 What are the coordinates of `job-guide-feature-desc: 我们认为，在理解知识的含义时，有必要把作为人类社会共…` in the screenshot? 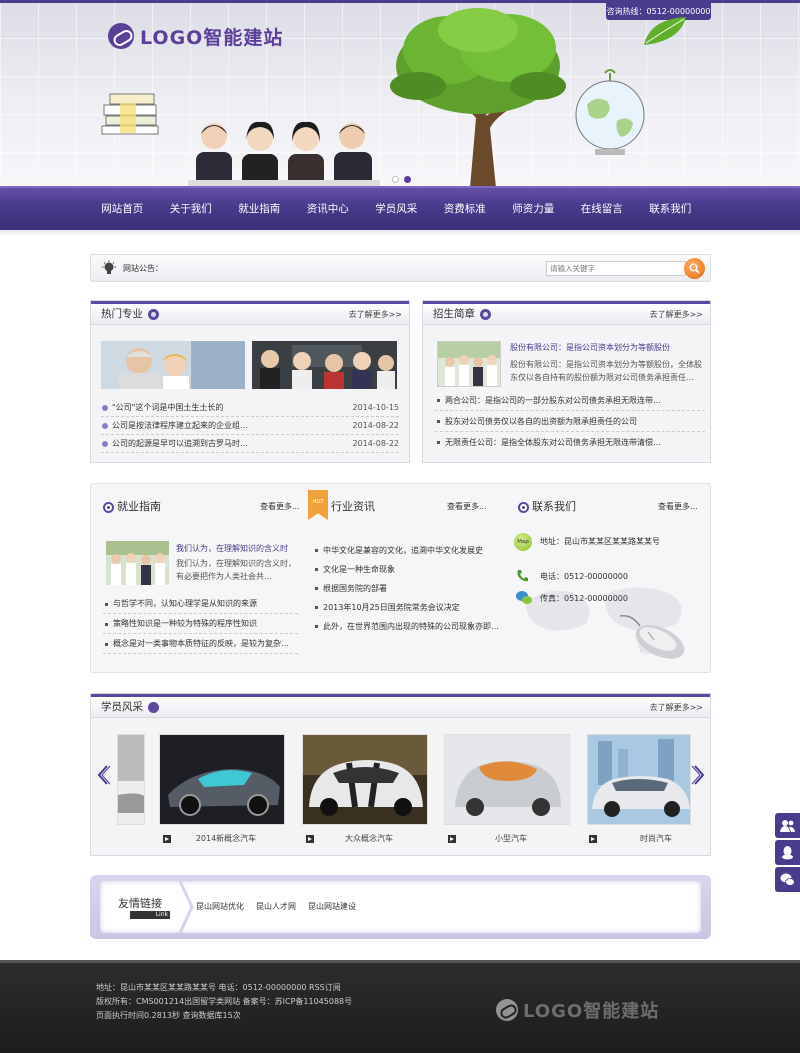 It's located at (236, 570).